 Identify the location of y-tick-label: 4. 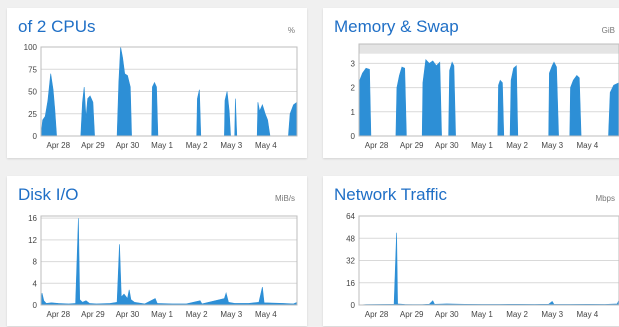
(35, 283).